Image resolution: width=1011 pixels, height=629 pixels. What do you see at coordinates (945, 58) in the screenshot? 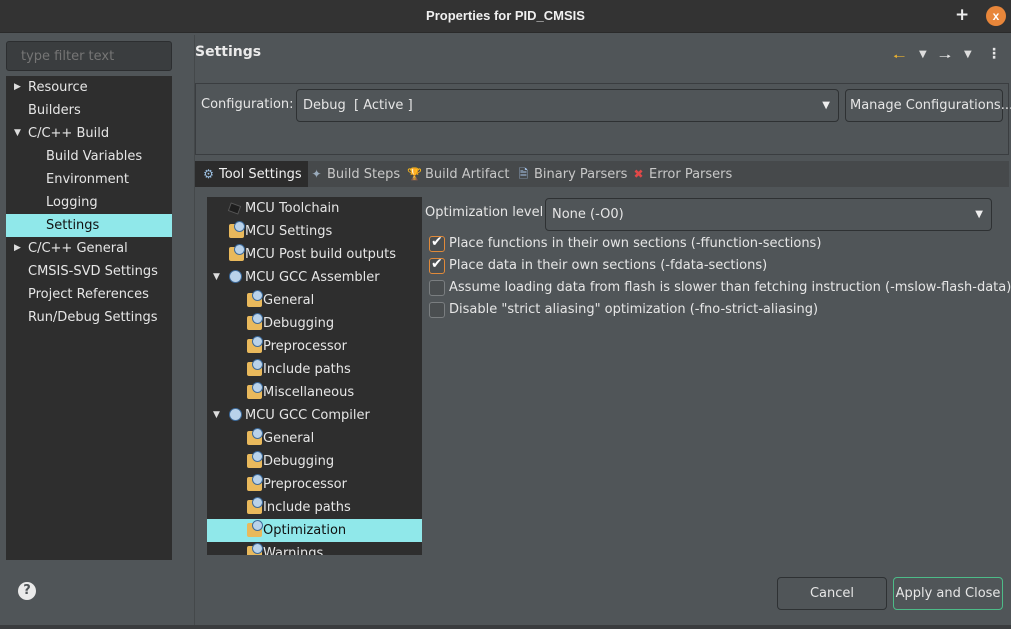
I see `arrow-right-icon: 🠒` at bounding box center [945, 58].